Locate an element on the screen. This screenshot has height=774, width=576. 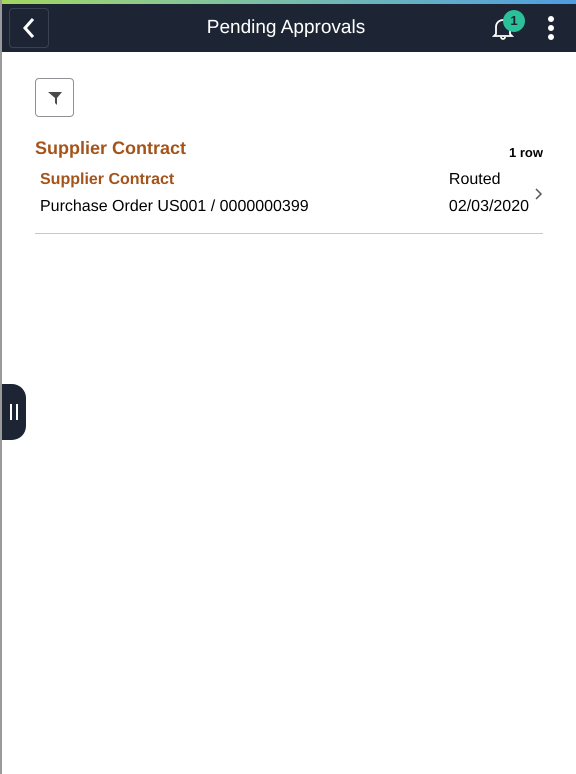
section-title: Supplier Contract is located at coordinates (110, 148).